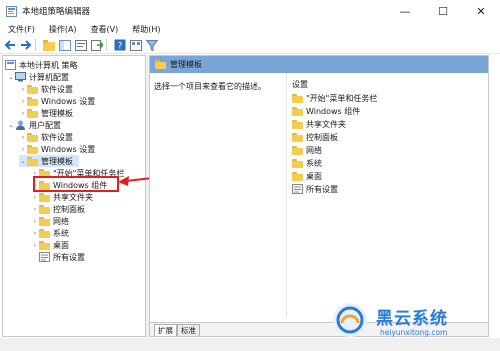 The image size is (500, 351). I want to click on menu-action: 操作(A), so click(63, 29).